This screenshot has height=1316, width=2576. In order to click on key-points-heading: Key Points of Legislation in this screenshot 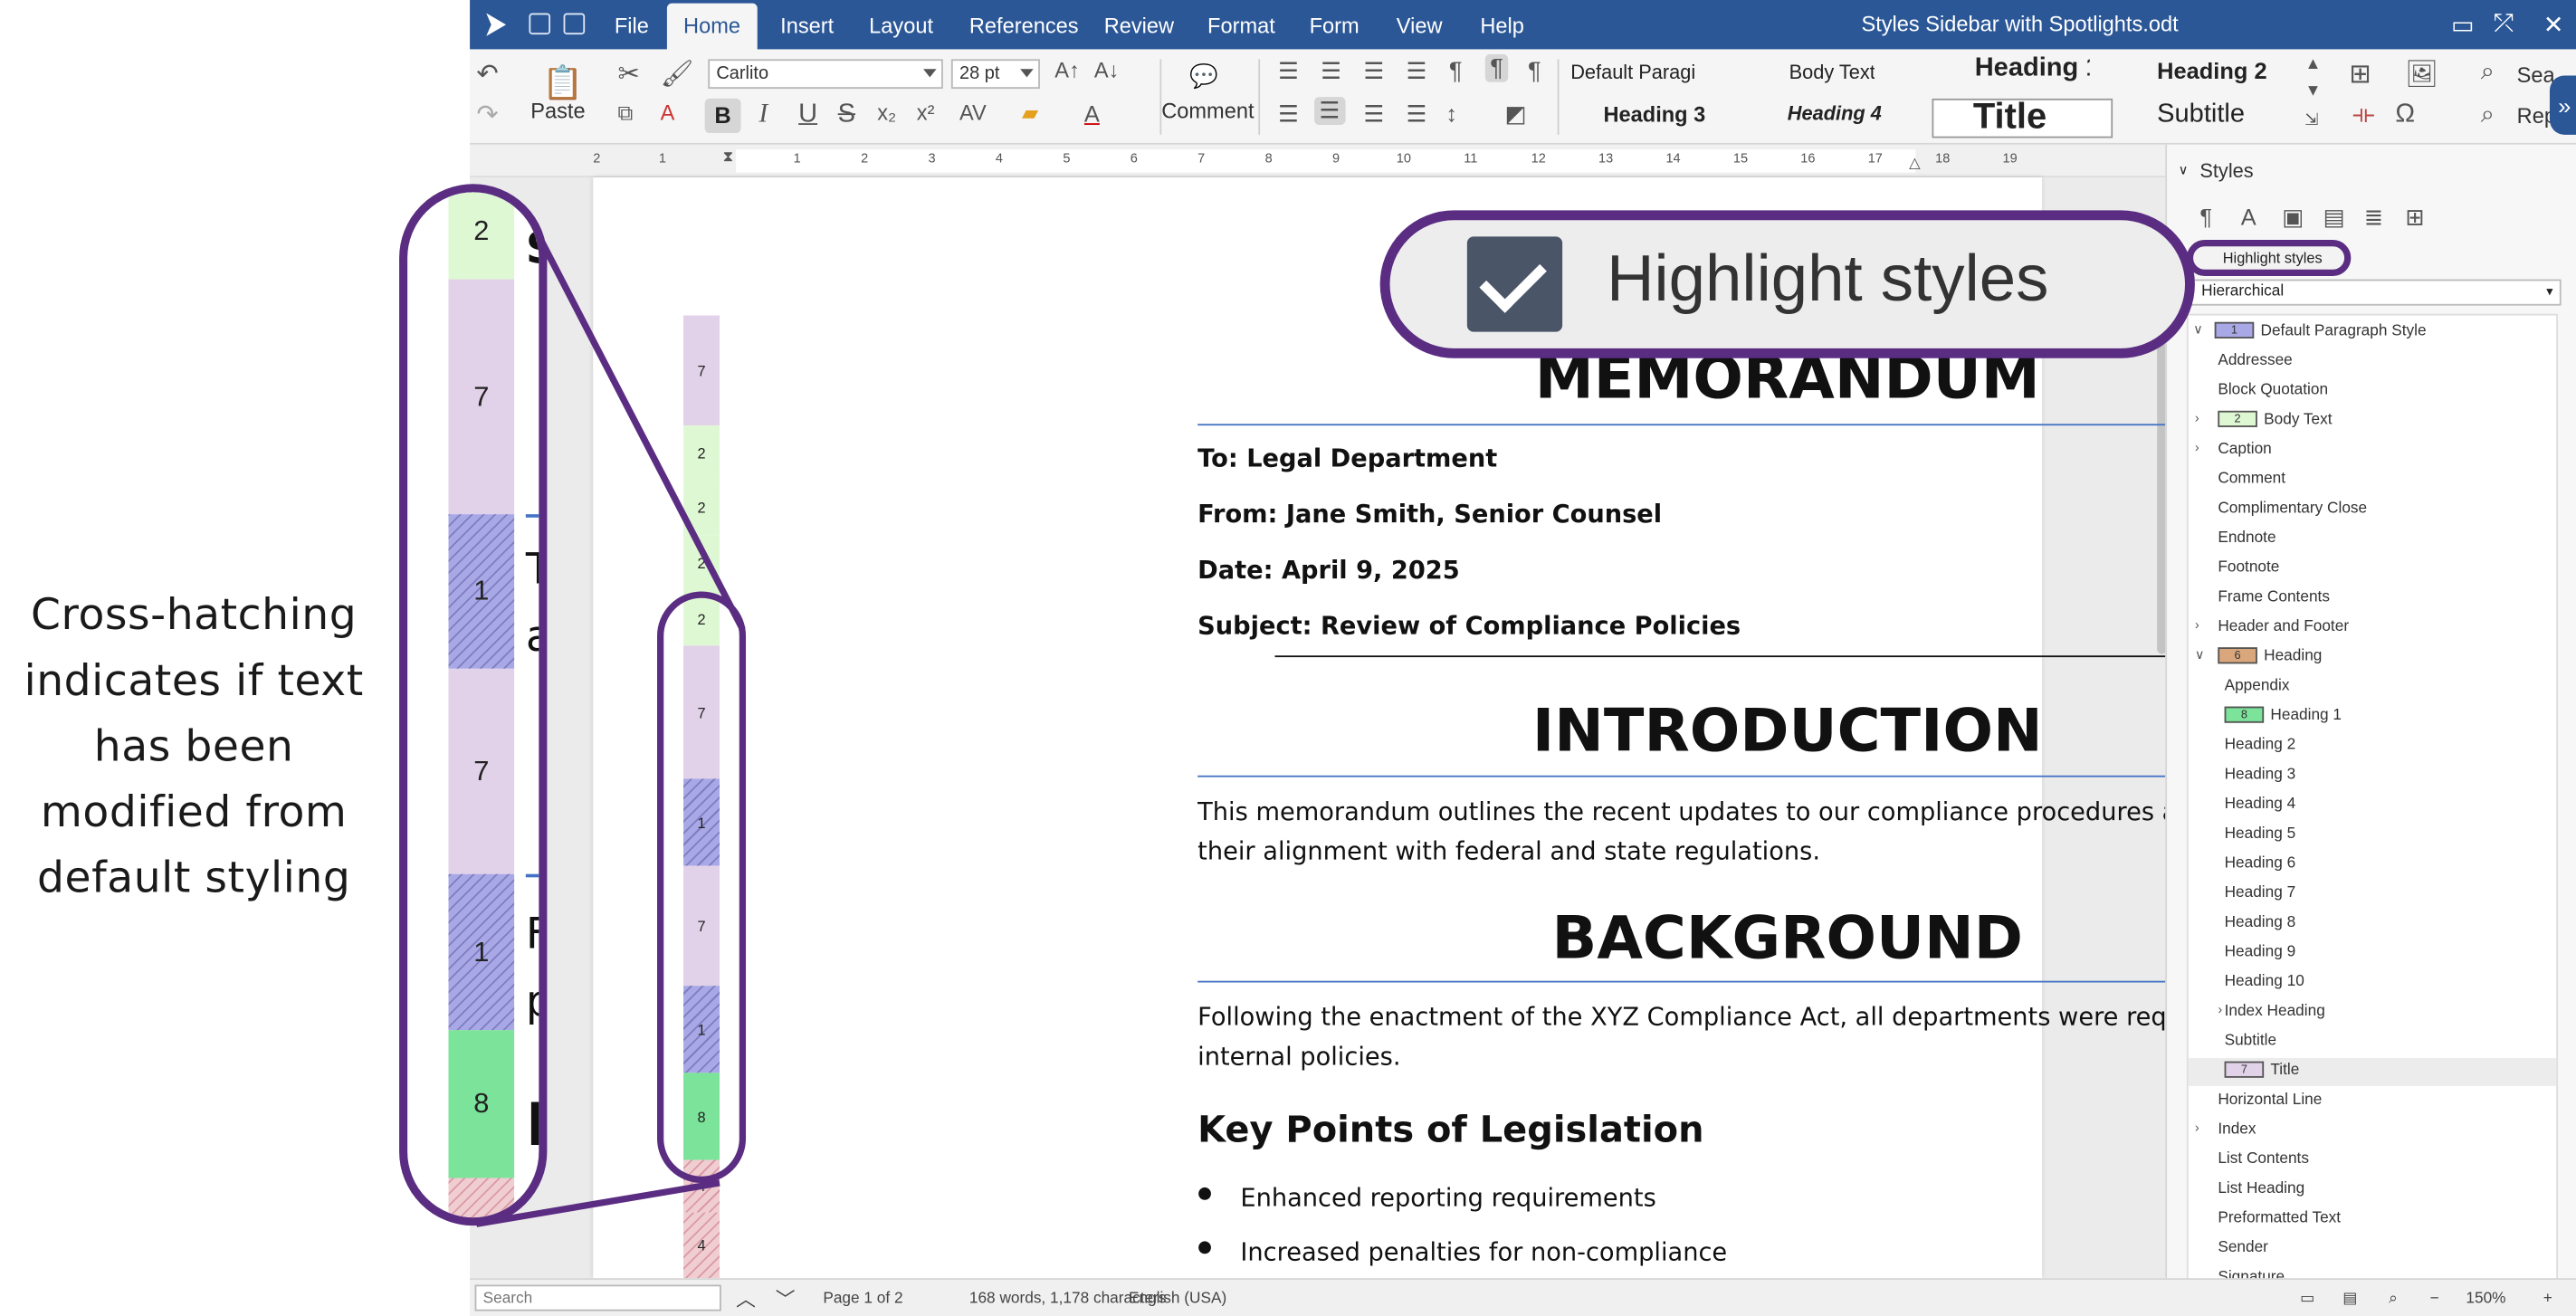, I will do `click(1450, 1131)`.